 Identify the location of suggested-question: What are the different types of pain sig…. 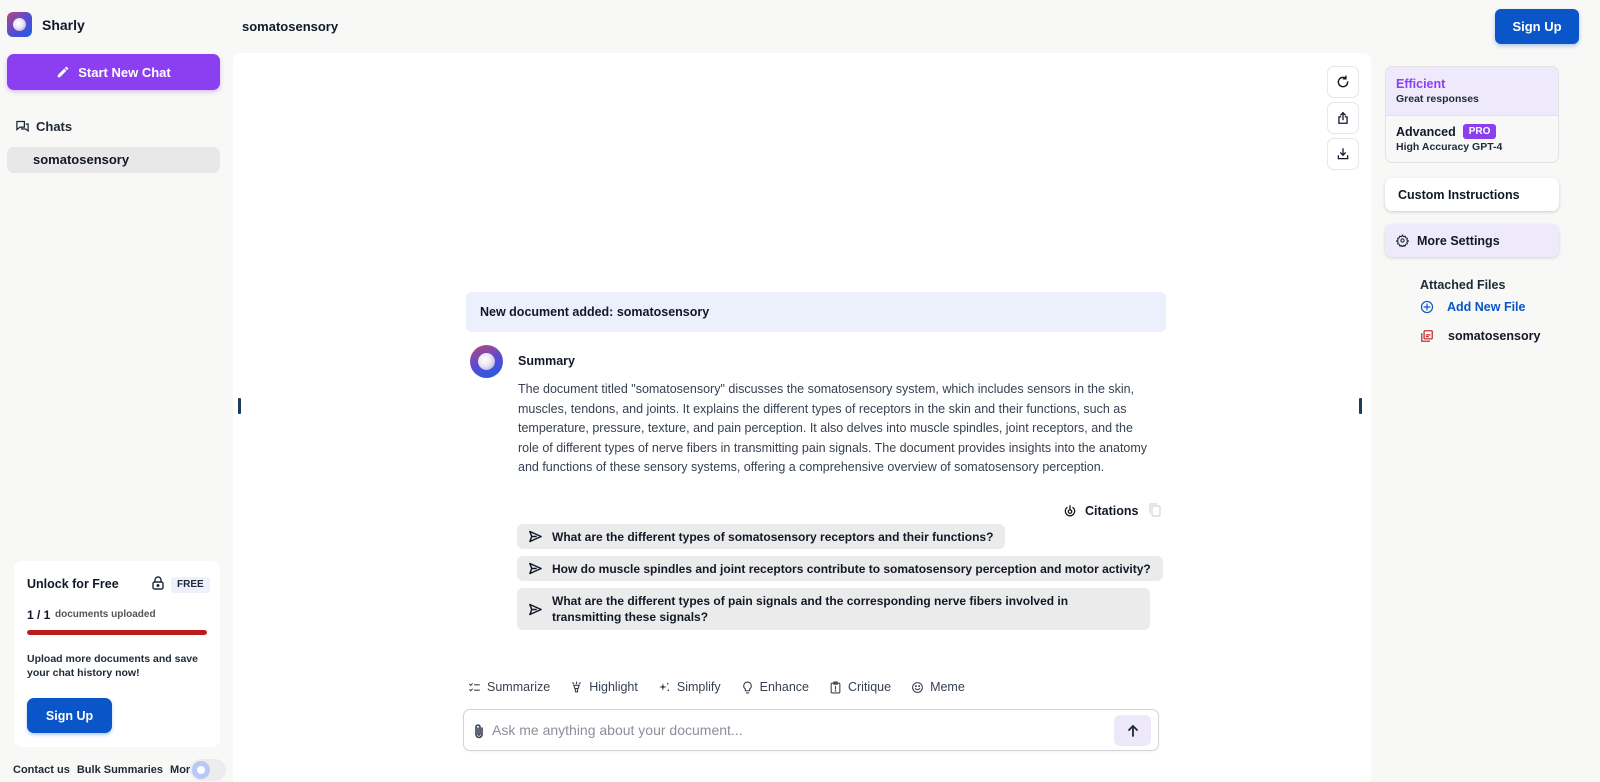
(833, 609).